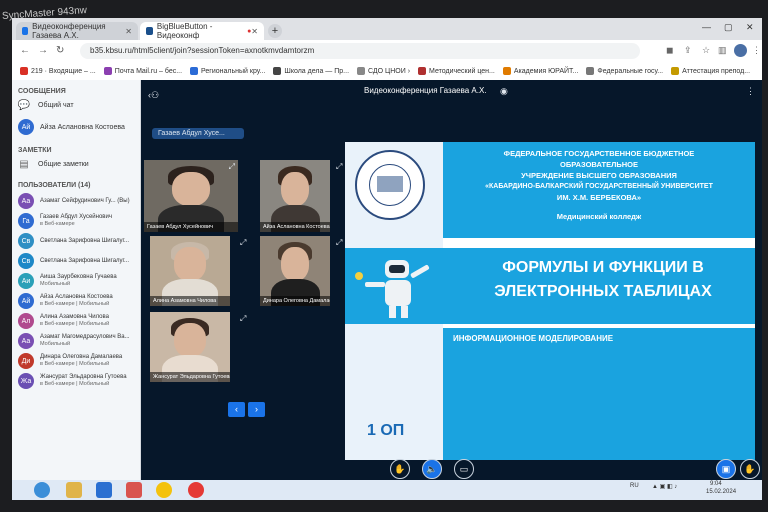 Image resolution: width=768 pixels, height=512 pixels. What do you see at coordinates (76, 201) in the screenshot?
I see `list-item: Аа Азамат Сейфудинович Гу... (Вы)` at bounding box center [76, 201].